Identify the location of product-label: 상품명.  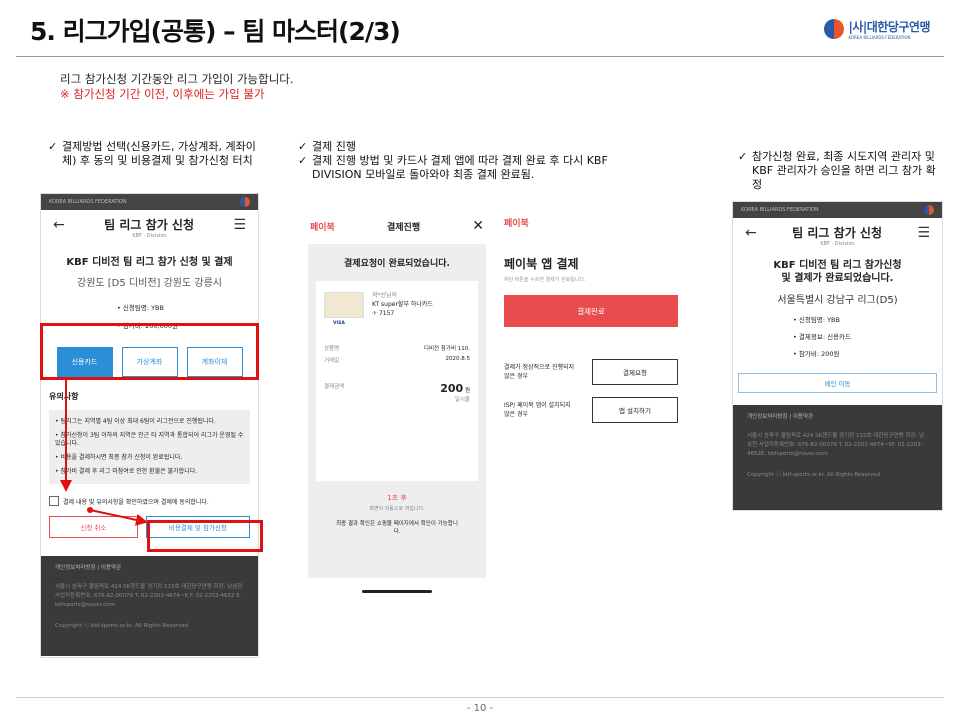
(332, 349).